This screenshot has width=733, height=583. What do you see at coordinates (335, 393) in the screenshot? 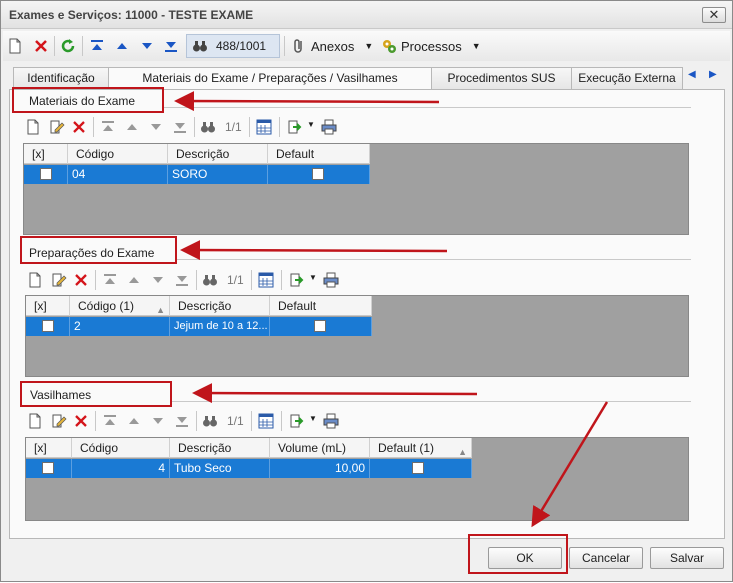
I see `arrow-to-vasilhames` at bounding box center [335, 393].